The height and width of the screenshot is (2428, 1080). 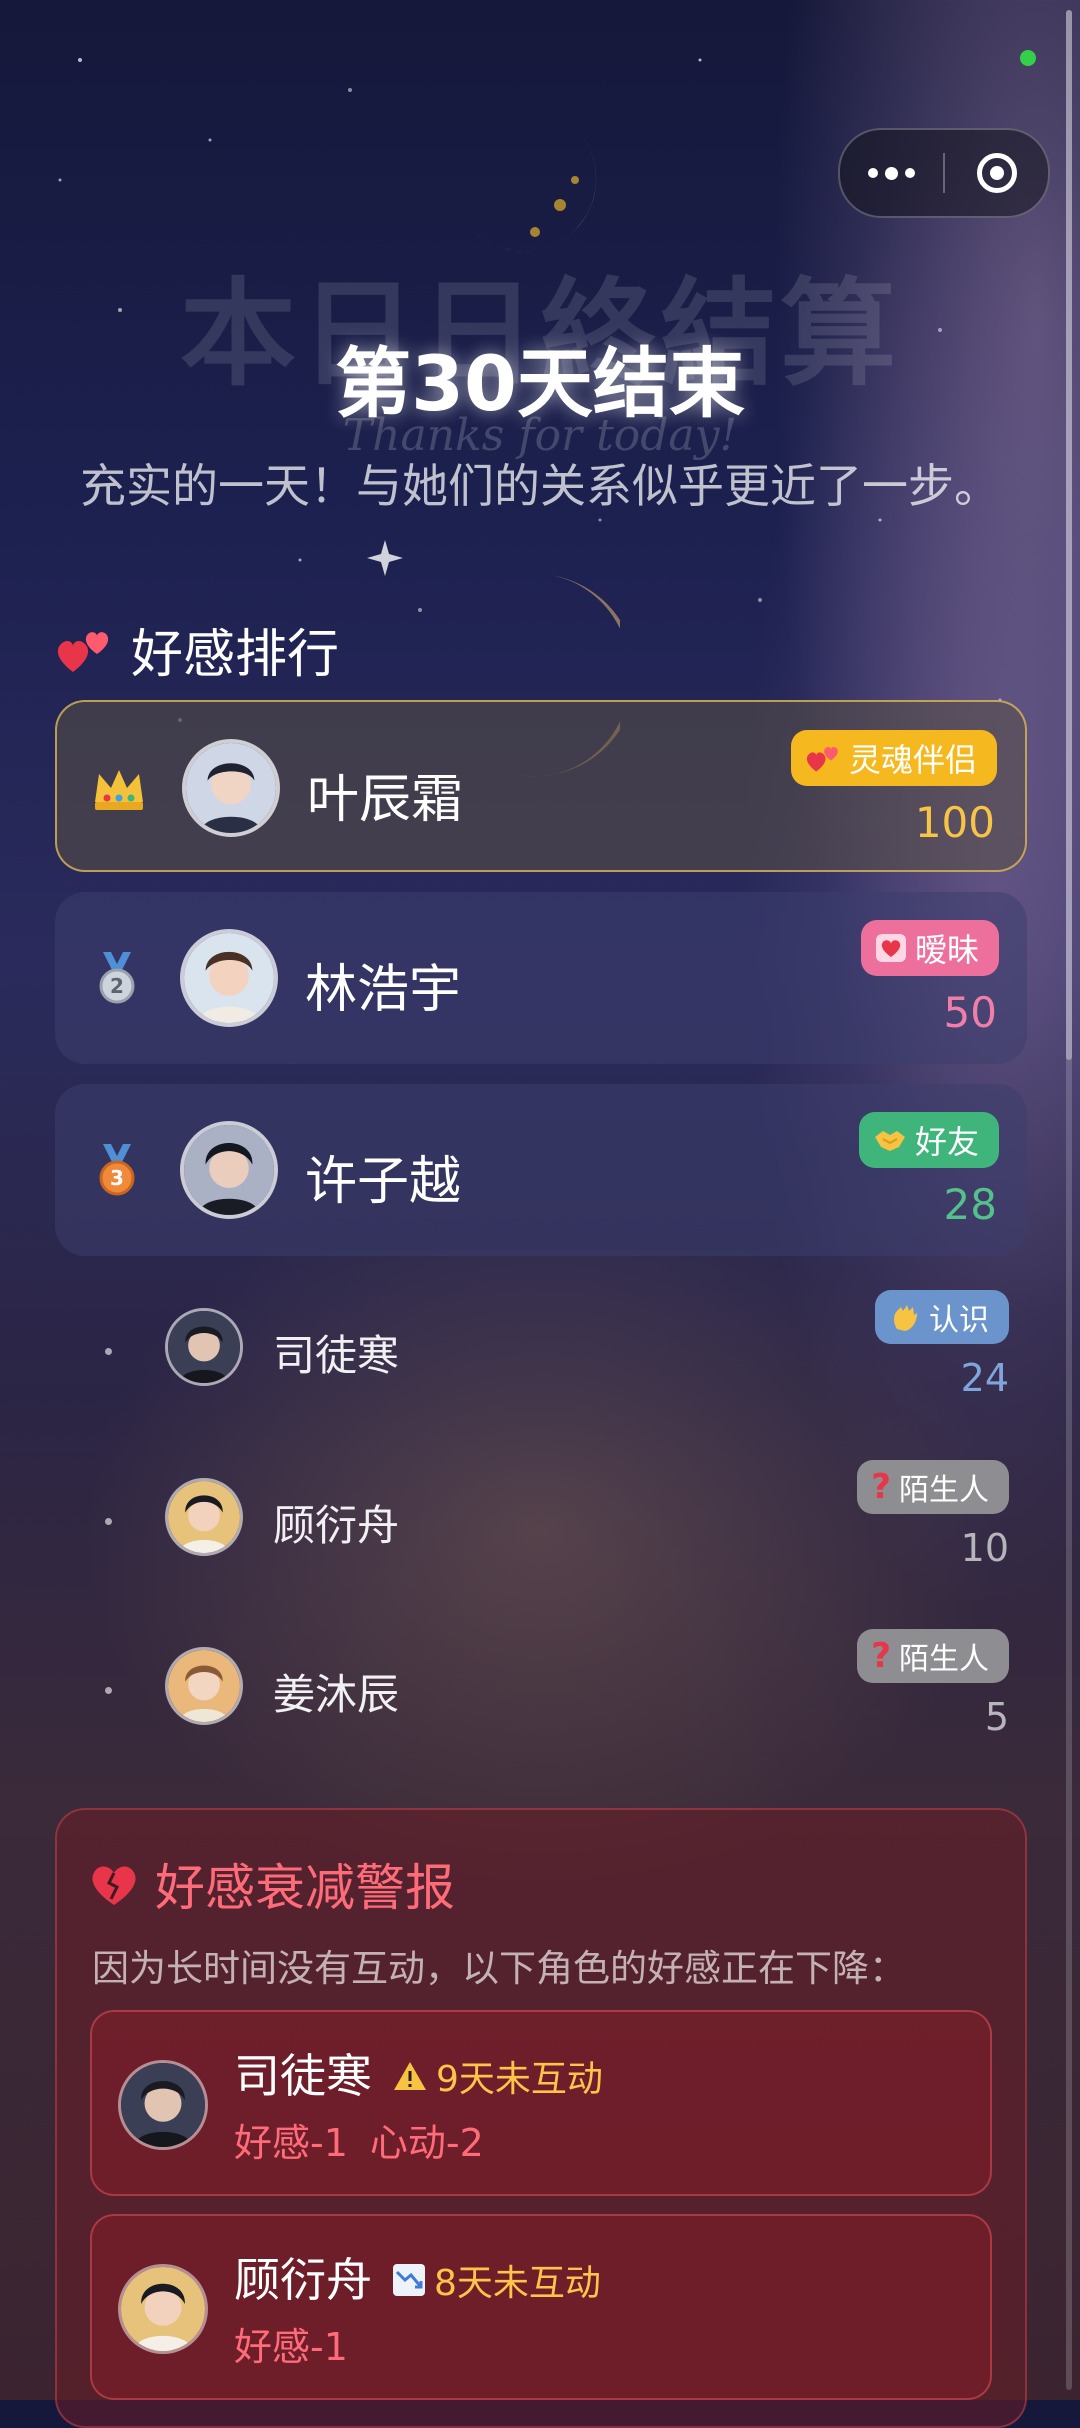 I want to click on page-title: 第30天结束, so click(x=540, y=383).